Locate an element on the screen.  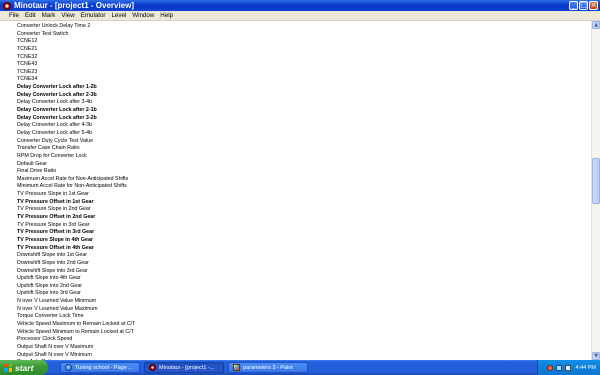
list-item: Delay Converter Lock after 3-4b is located at coordinates (304, 103).